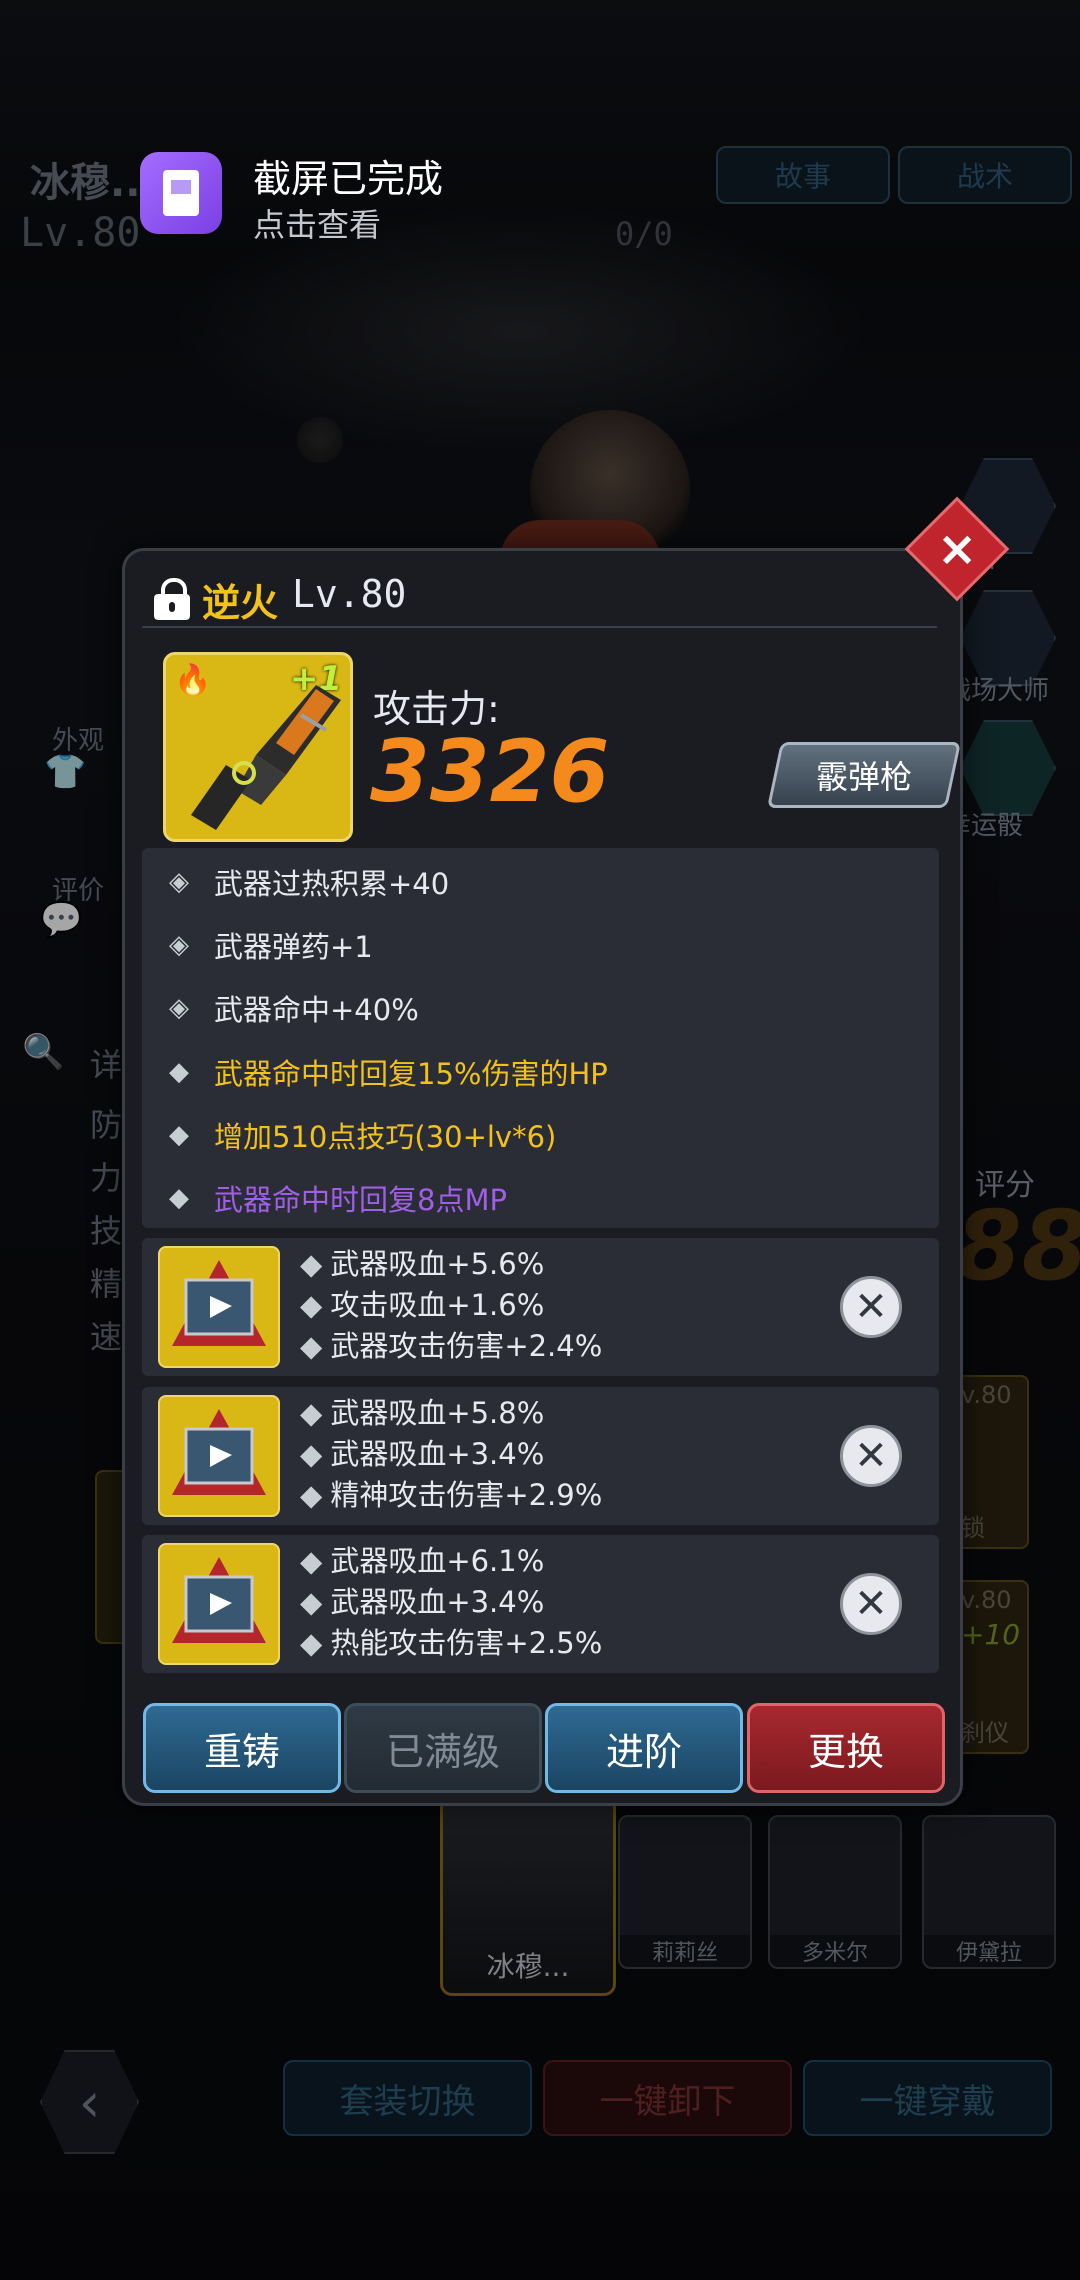 This screenshot has height=2280, width=1080. I want to click on weapon-type-badge: 霰弹枪, so click(864, 775).